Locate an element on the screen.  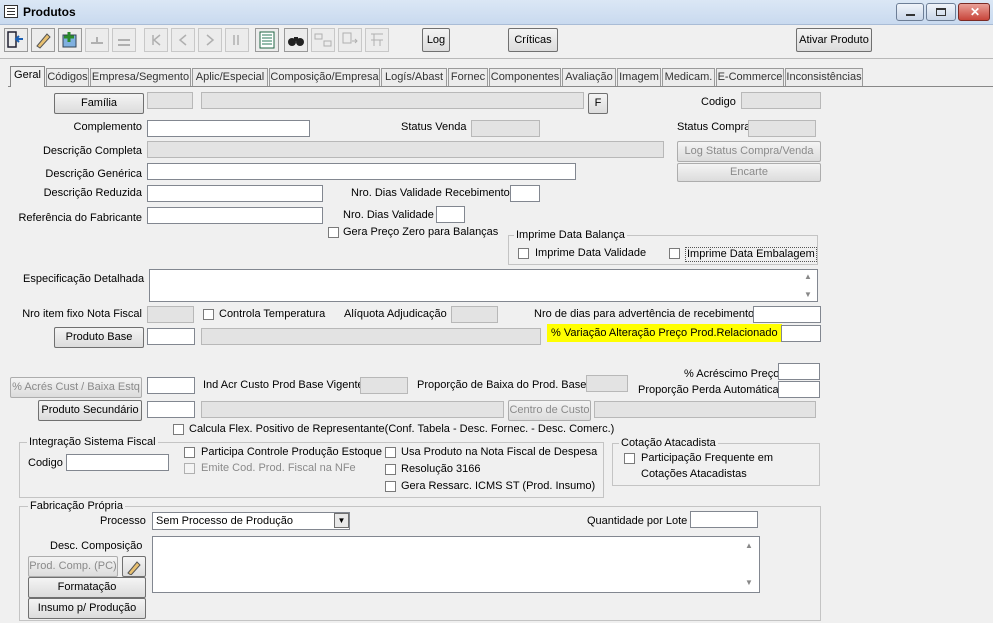
tab-aplic-especial: Aplic/Especial is located at coordinates (230, 77).